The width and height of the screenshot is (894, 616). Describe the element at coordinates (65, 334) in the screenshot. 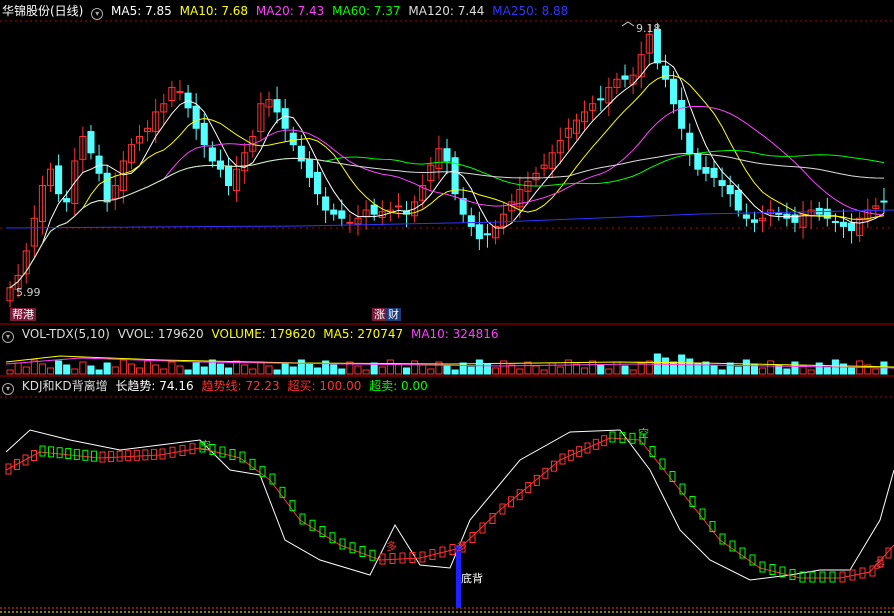

I see `vol-indicator-name: VOL-TDX(5,10)` at that location.